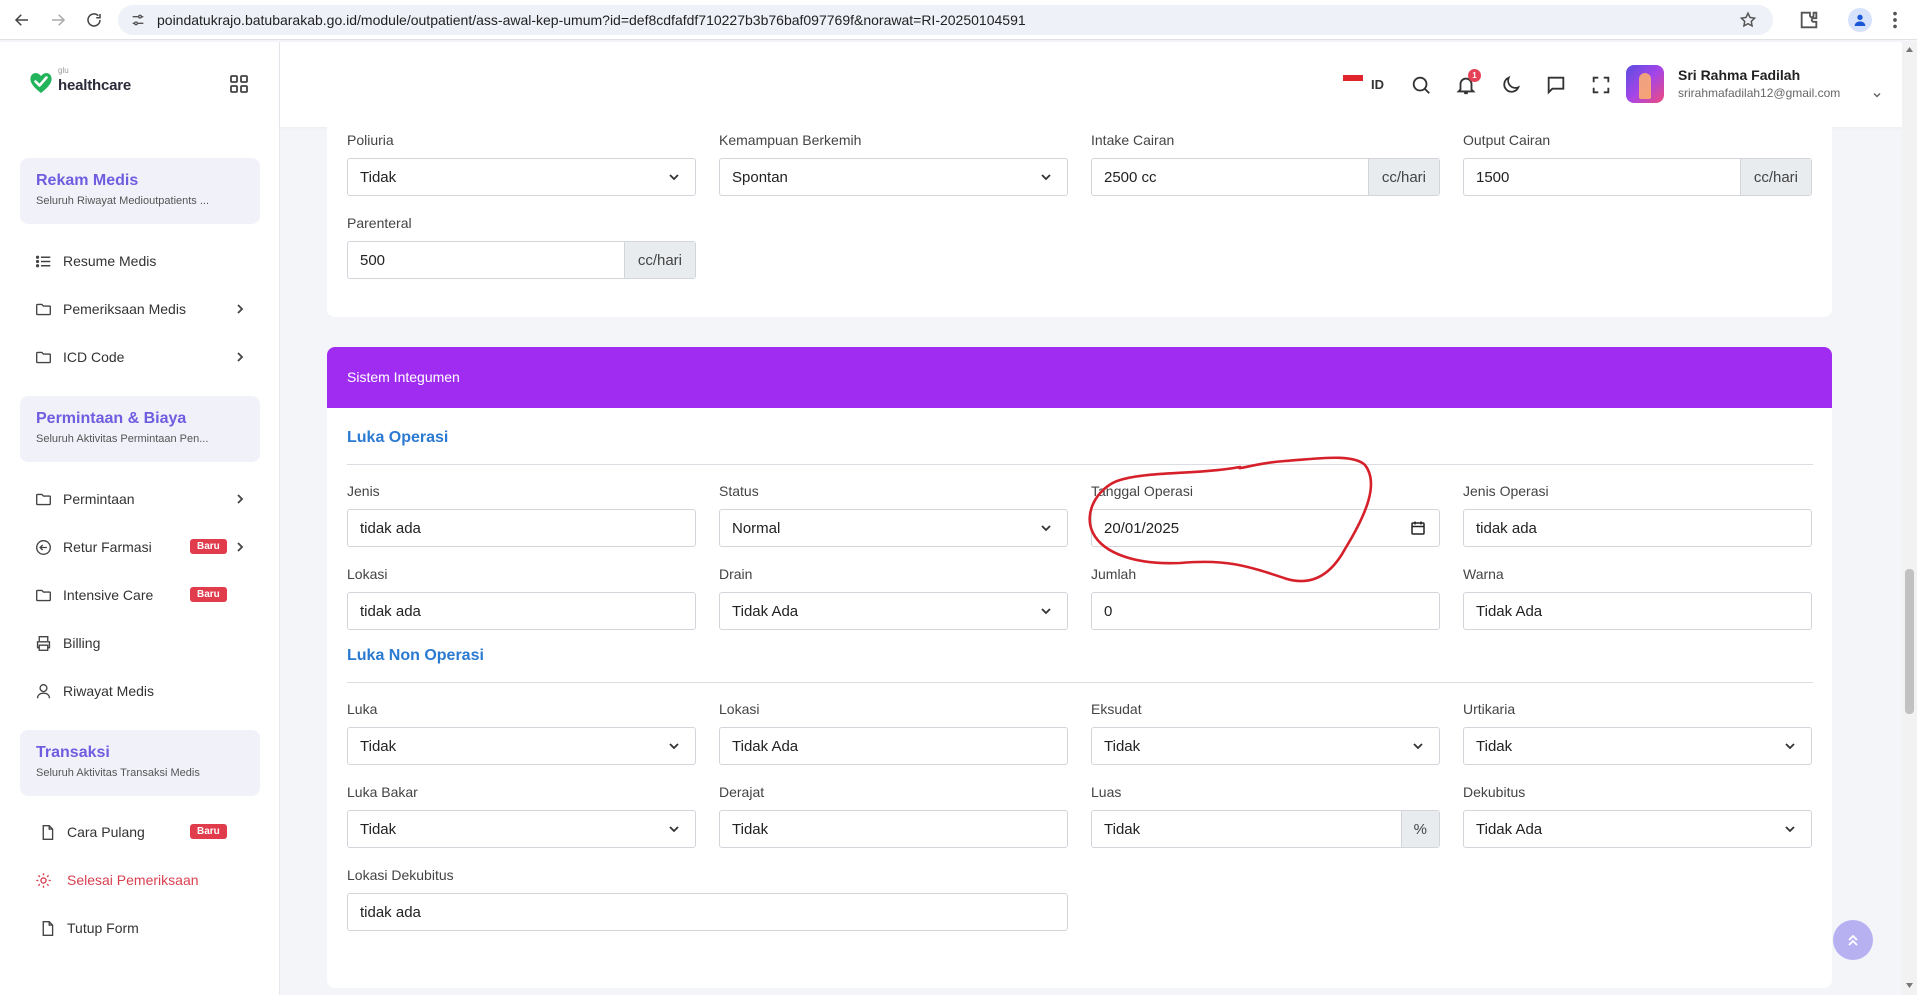 This screenshot has width=1917, height=995. I want to click on calendar-icon, so click(1418, 528).